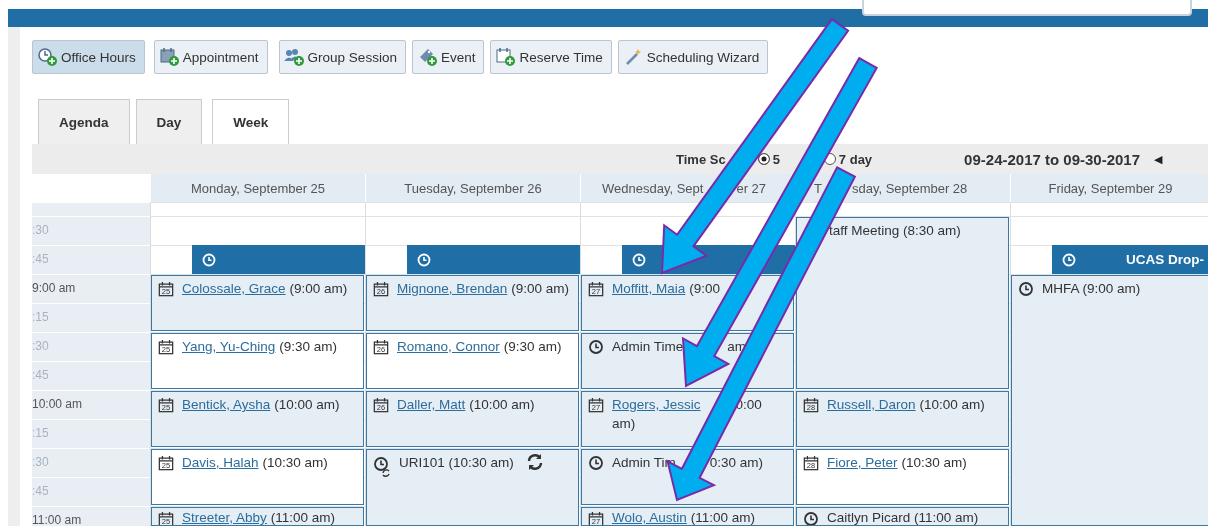 Image resolution: width=1208 pixels, height=526 pixels. I want to click on header-field, so click(1027, 8).